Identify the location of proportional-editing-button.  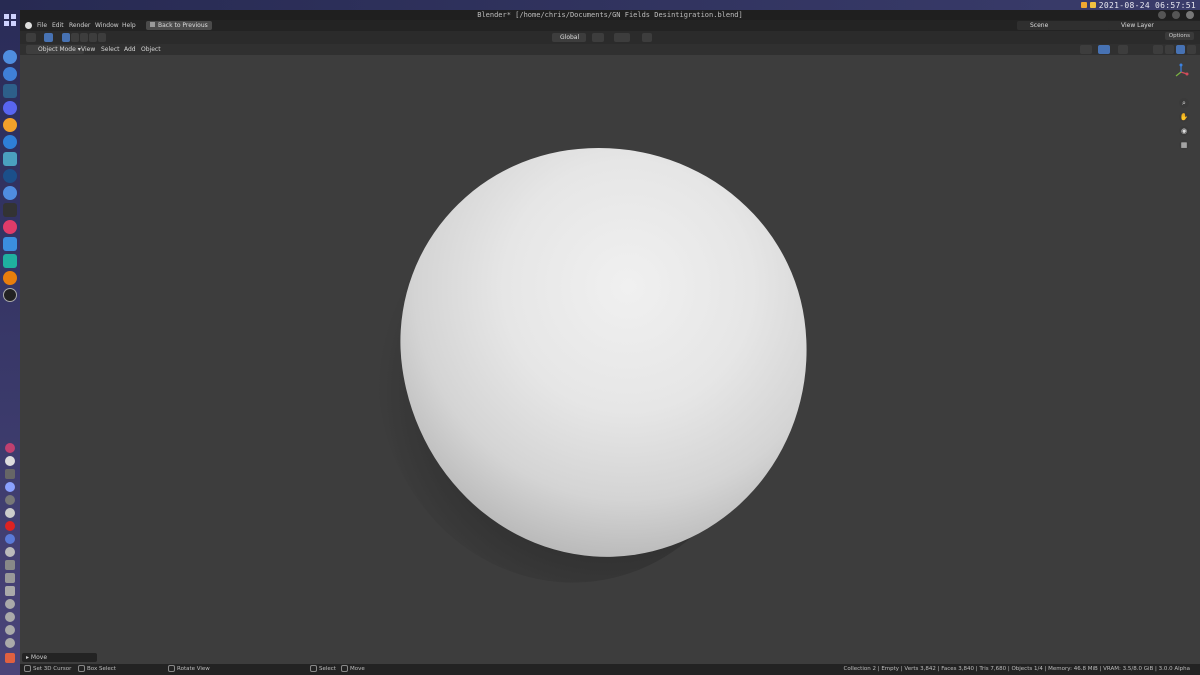
(647, 37).